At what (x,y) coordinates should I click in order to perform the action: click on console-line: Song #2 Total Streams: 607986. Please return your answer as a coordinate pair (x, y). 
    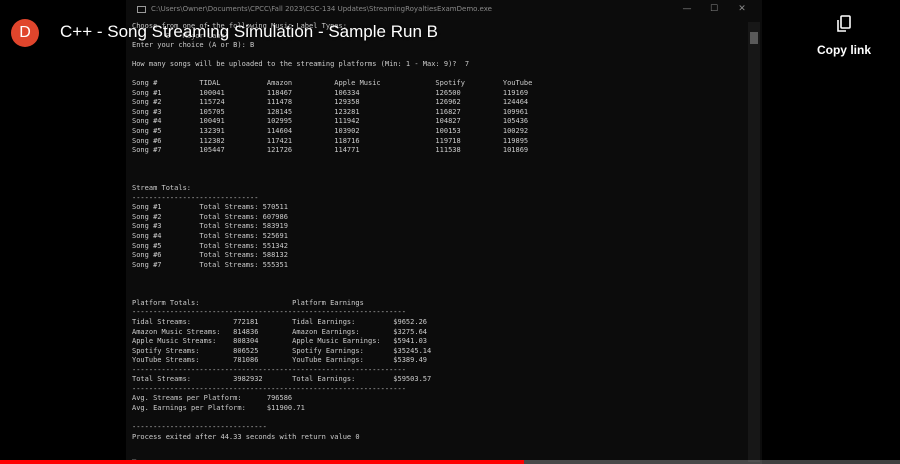
    Looking at the image, I should click on (210, 216).